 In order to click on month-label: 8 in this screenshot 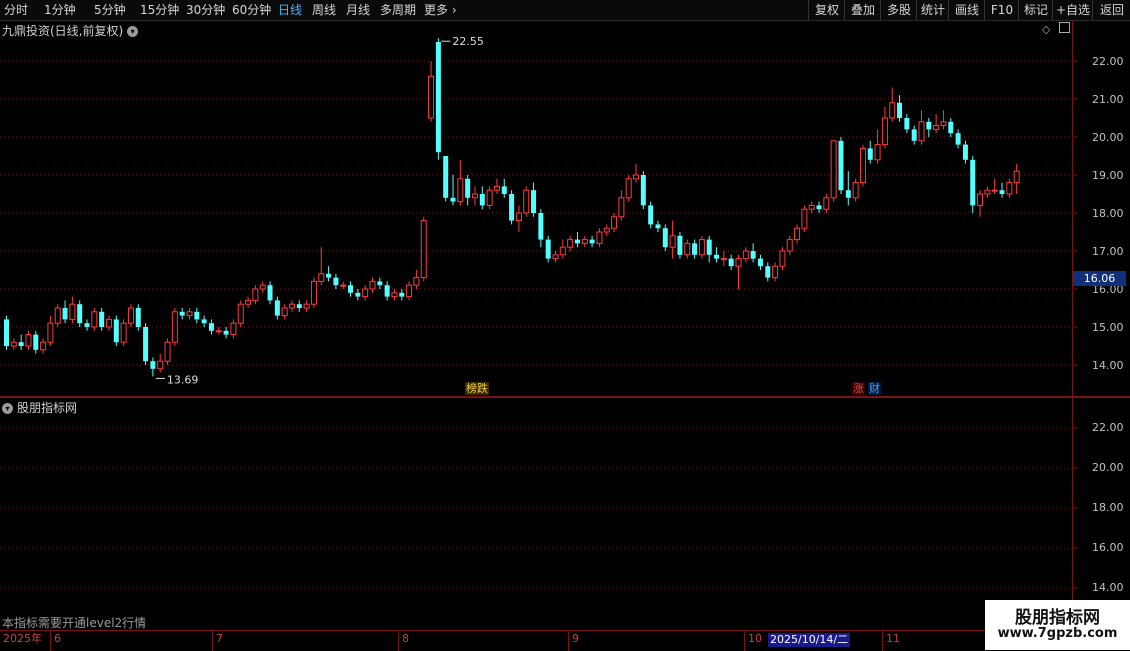, I will do `click(403, 641)`.